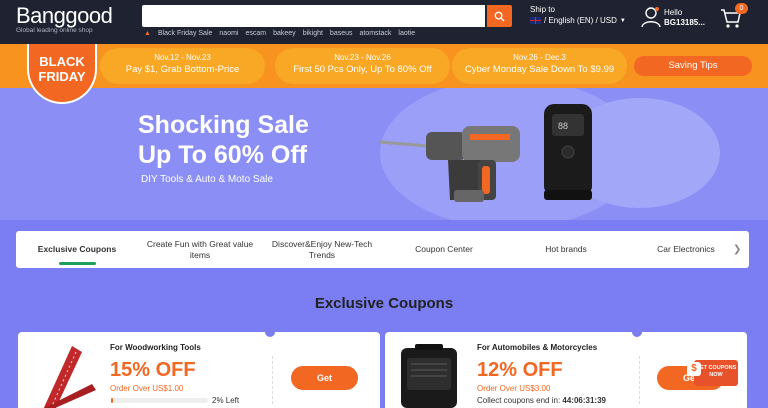 The image size is (768, 408). I want to click on hot-word-link: bikight, so click(313, 33).